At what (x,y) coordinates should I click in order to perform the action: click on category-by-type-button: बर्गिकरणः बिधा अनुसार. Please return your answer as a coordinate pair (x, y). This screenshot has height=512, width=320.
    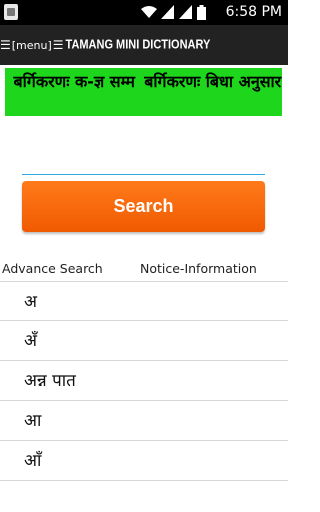
    Looking at the image, I should click on (213, 92).